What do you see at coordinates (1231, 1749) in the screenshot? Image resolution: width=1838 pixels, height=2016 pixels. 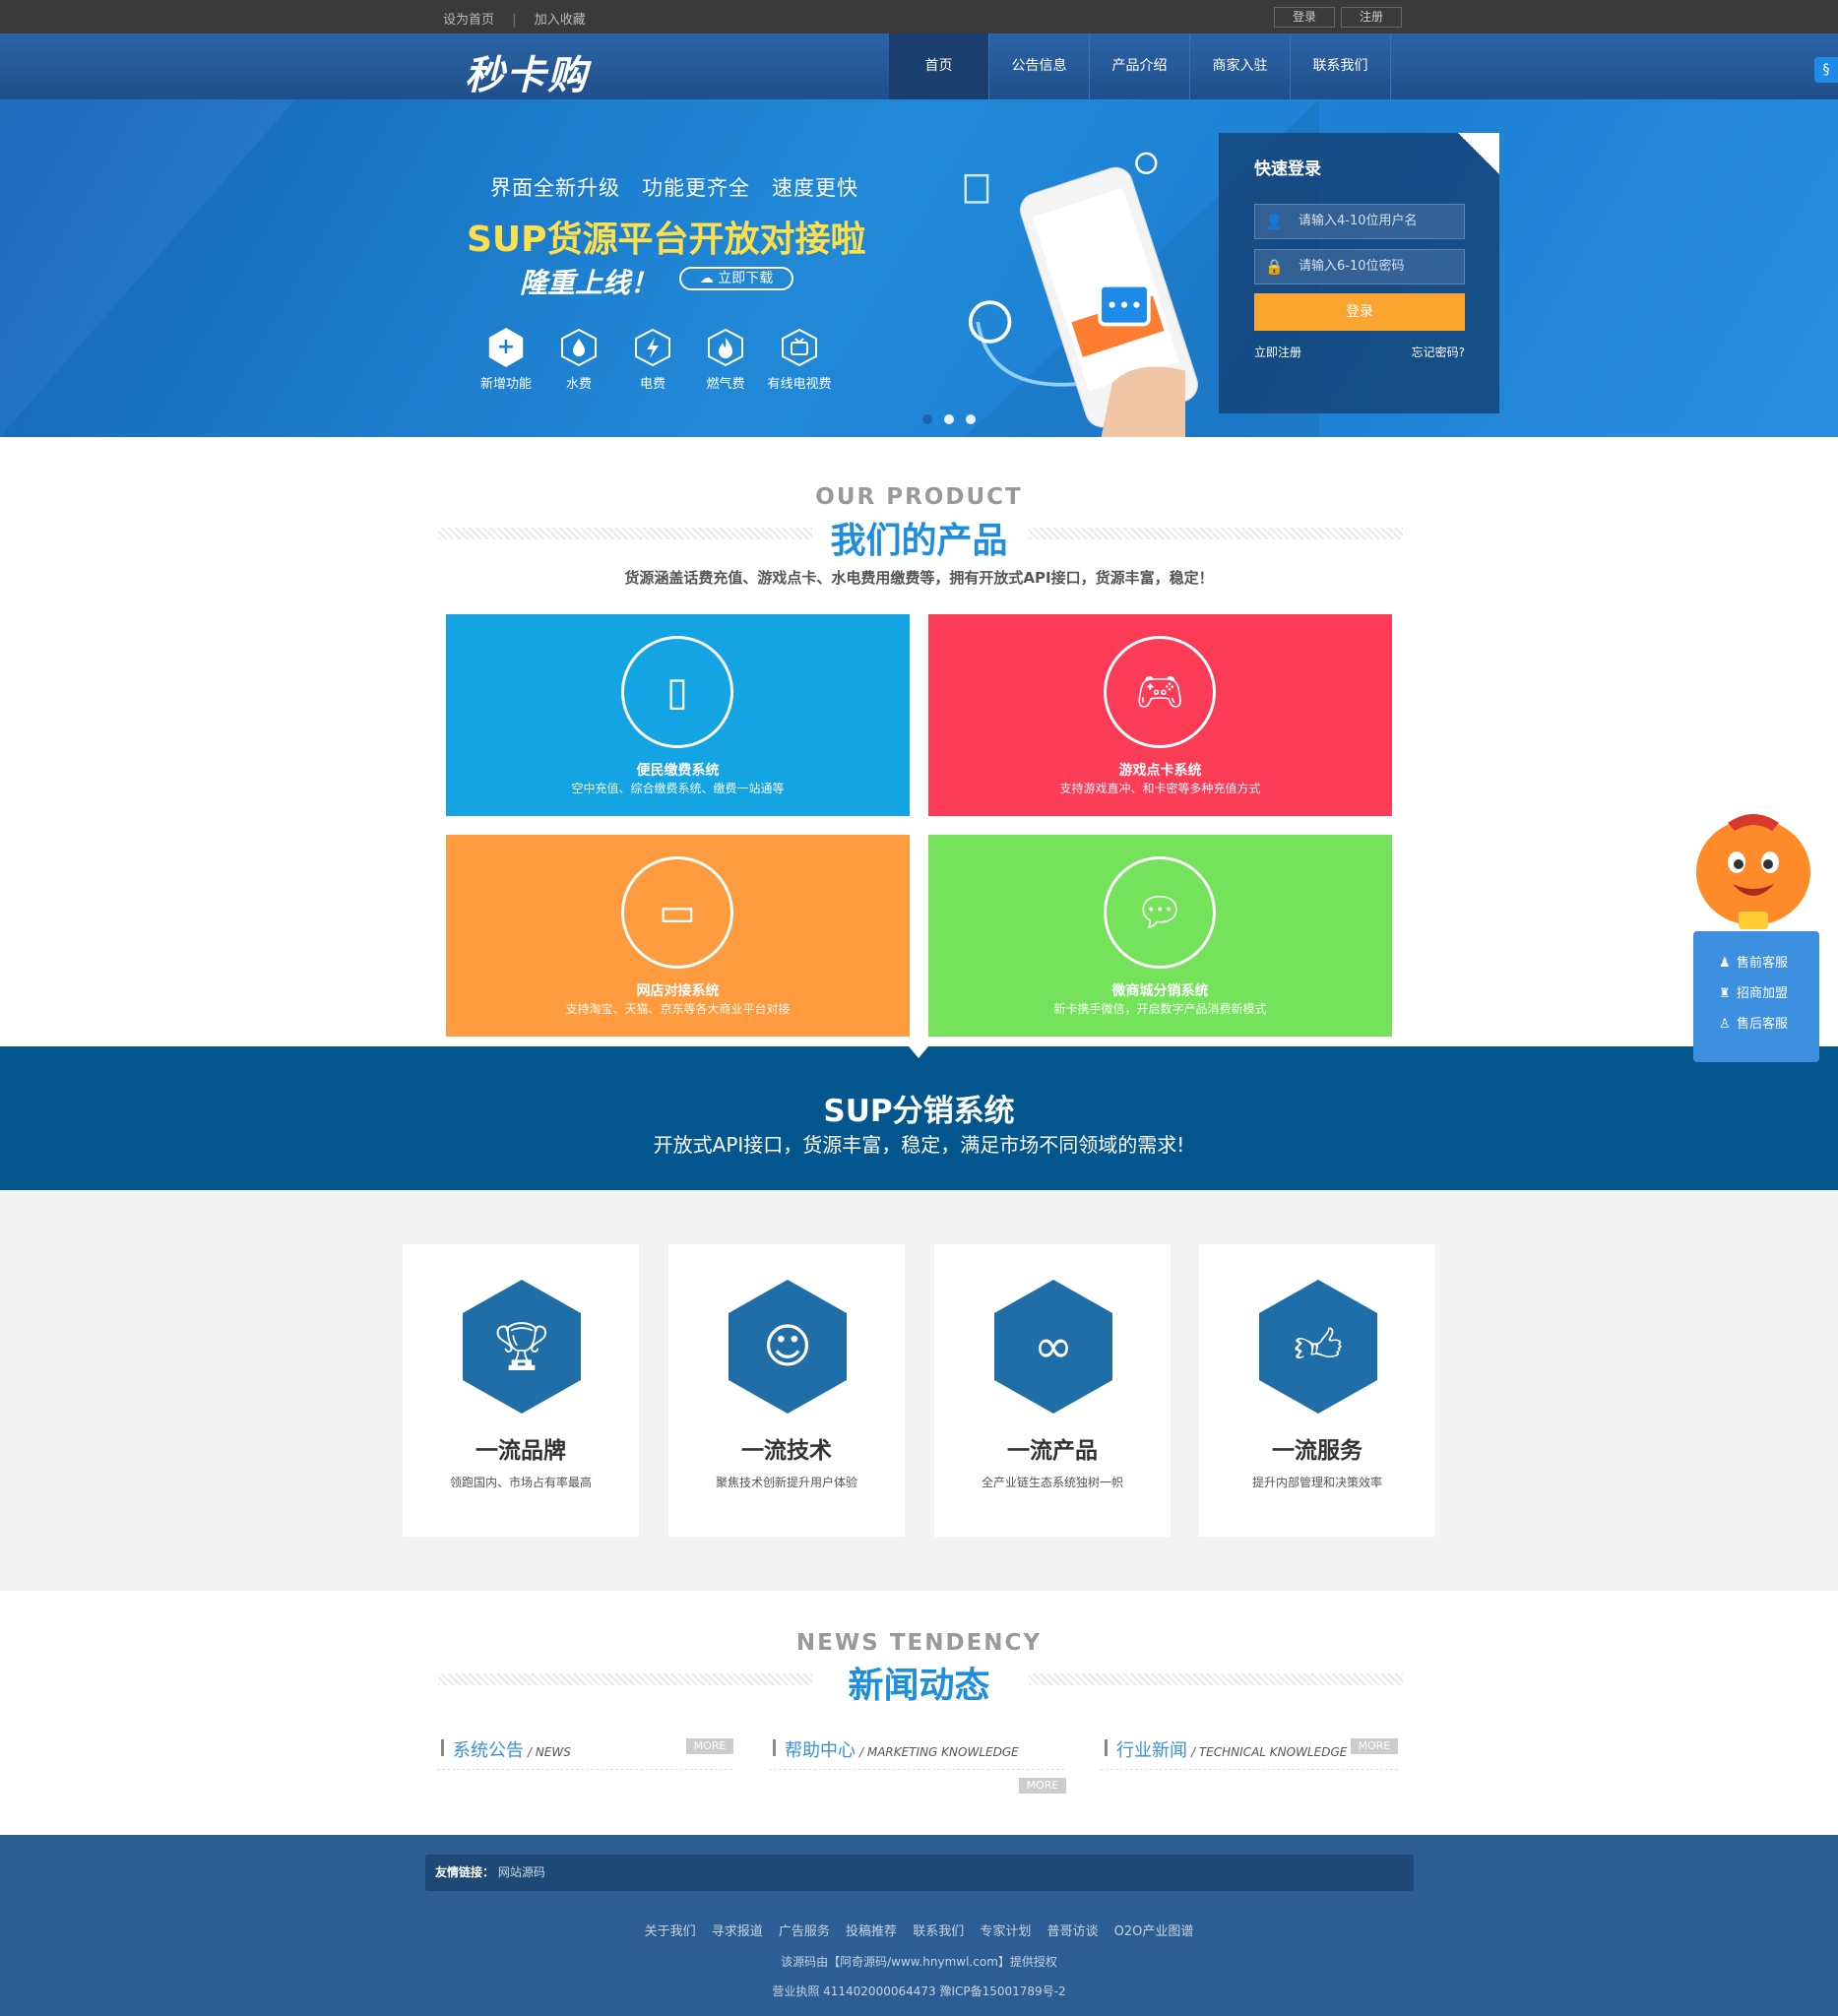 I see `news-column-title: 行业新闻 / TECHNICAL KNOWLEDGE` at bounding box center [1231, 1749].